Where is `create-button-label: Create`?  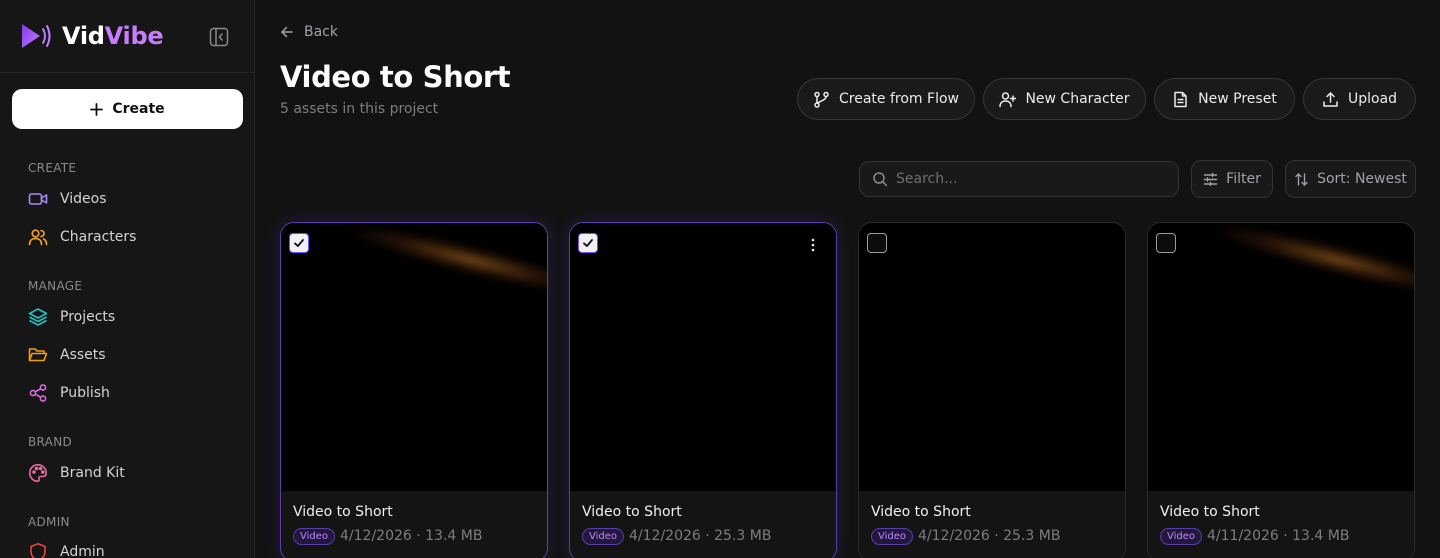
create-button-label: Create is located at coordinates (138, 109).